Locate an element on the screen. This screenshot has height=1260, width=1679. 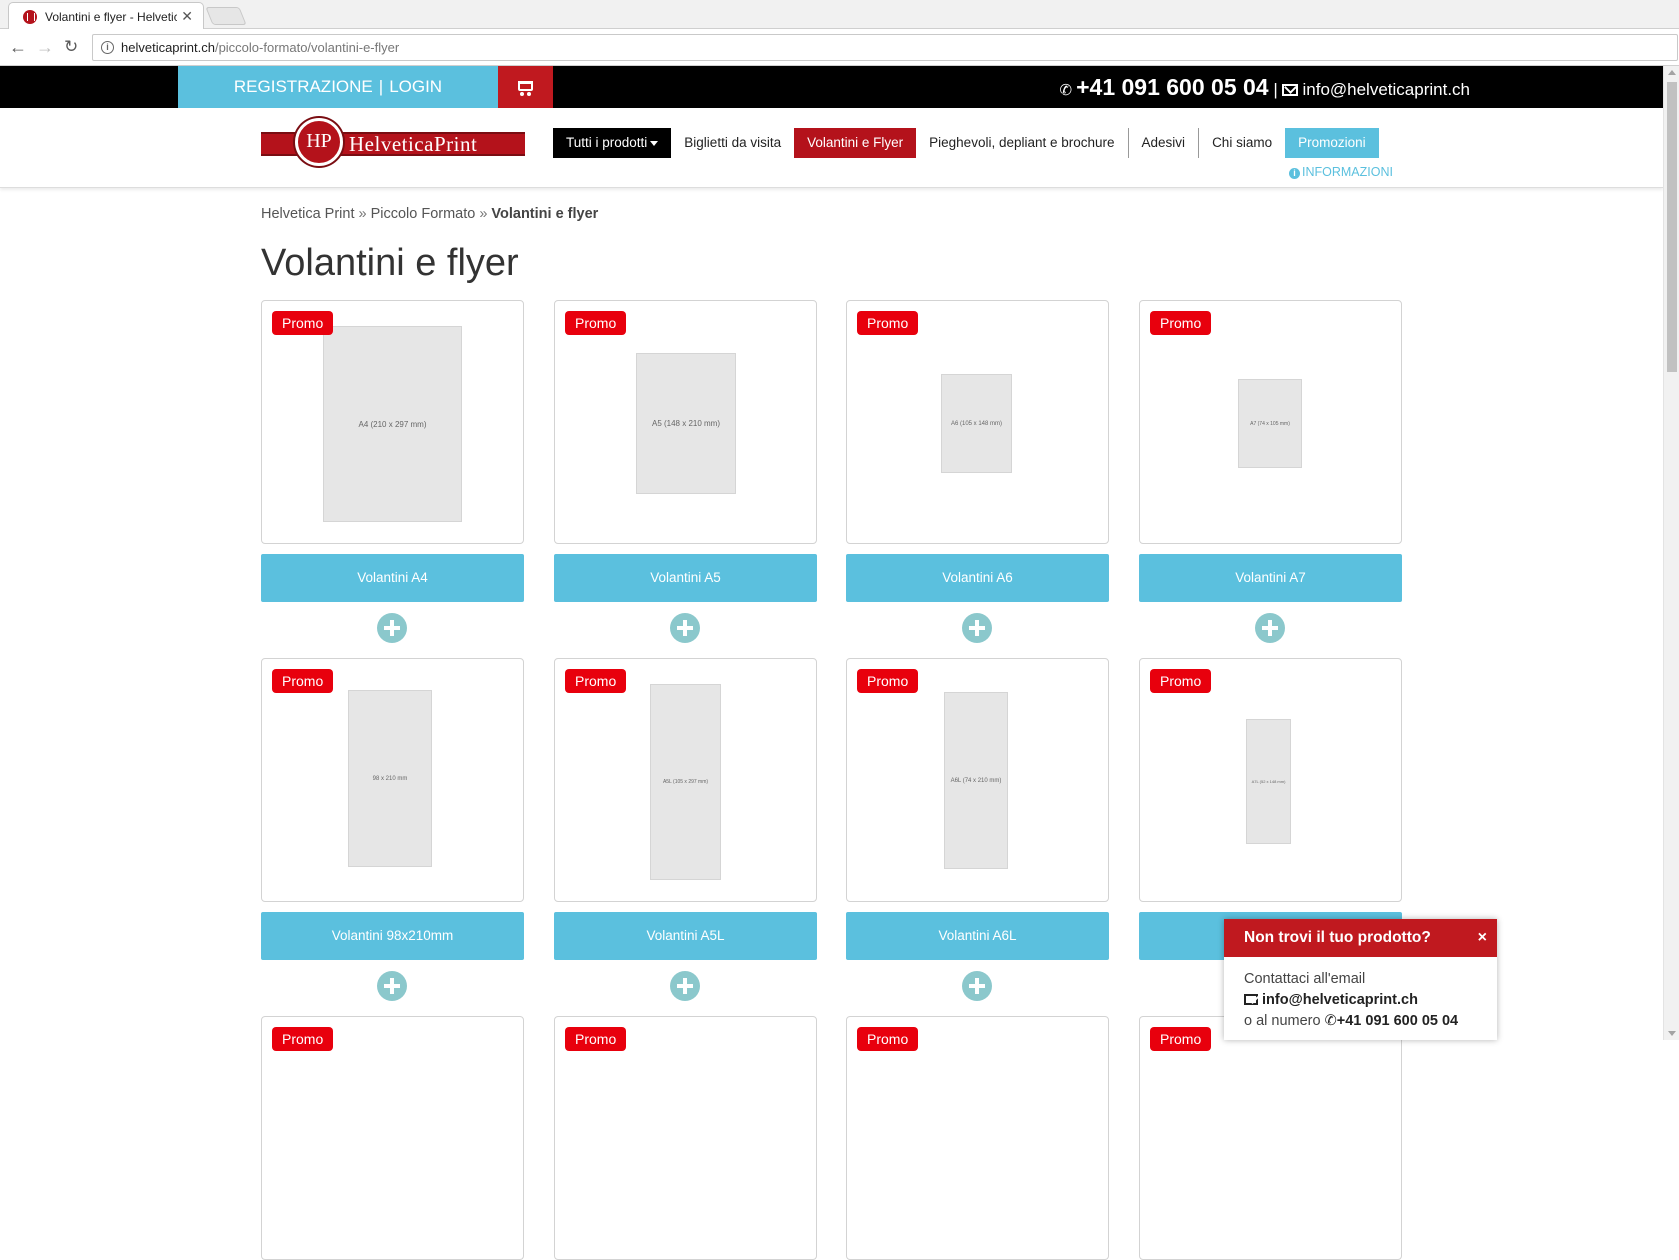
tab-title: Volantini e flyer - Helvetica is located at coordinates (111, 17).